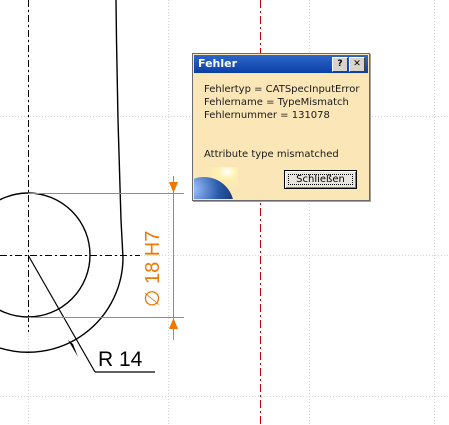 The image size is (449, 425). I want to click on dialog-title: Fehler, so click(218, 63).